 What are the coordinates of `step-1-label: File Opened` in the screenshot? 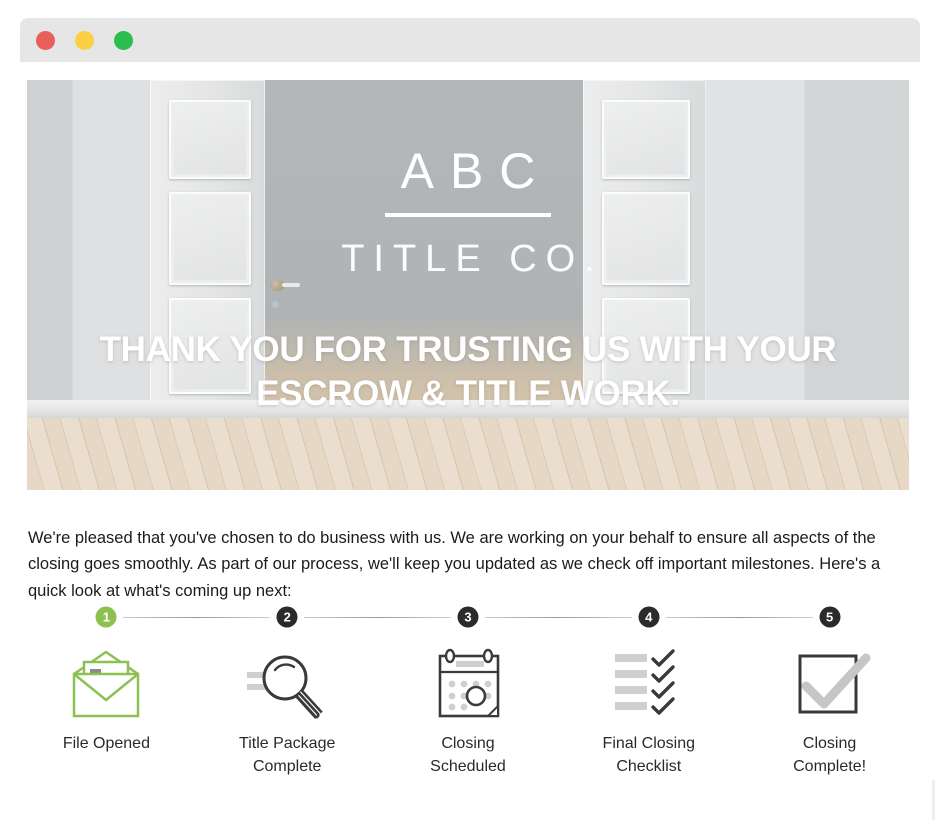 It's located at (106, 743).